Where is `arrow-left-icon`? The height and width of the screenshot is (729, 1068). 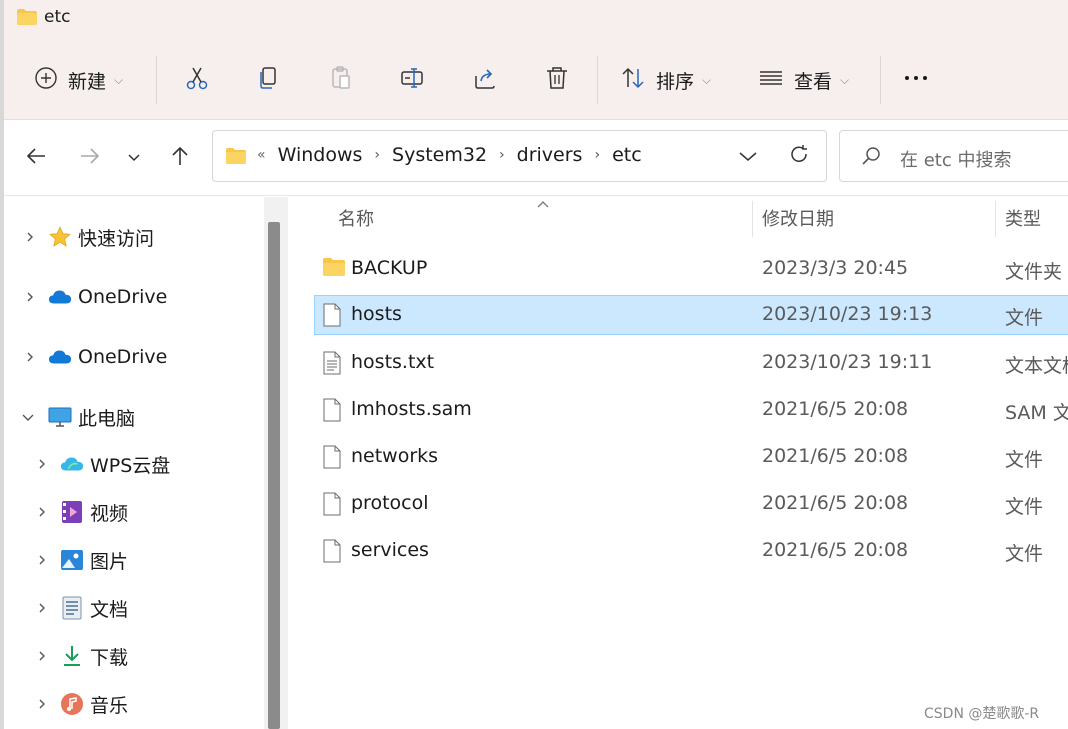 arrow-left-icon is located at coordinates (36, 158).